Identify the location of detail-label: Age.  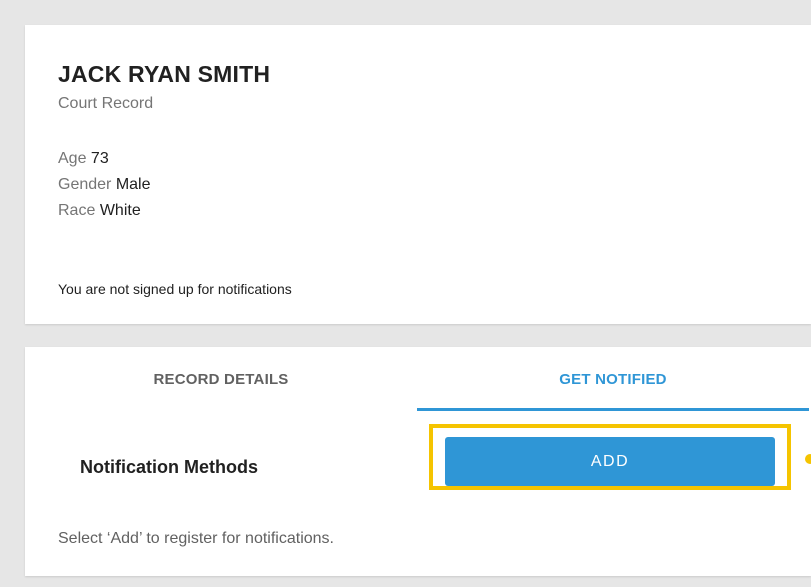
(72, 158).